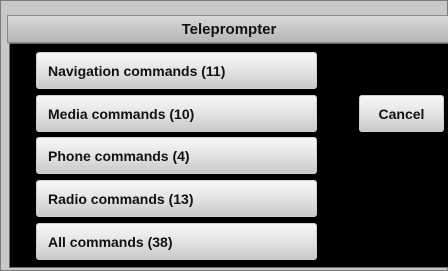  What do you see at coordinates (227, 29) in the screenshot?
I see `window-title: Teleprompter` at bounding box center [227, 29].